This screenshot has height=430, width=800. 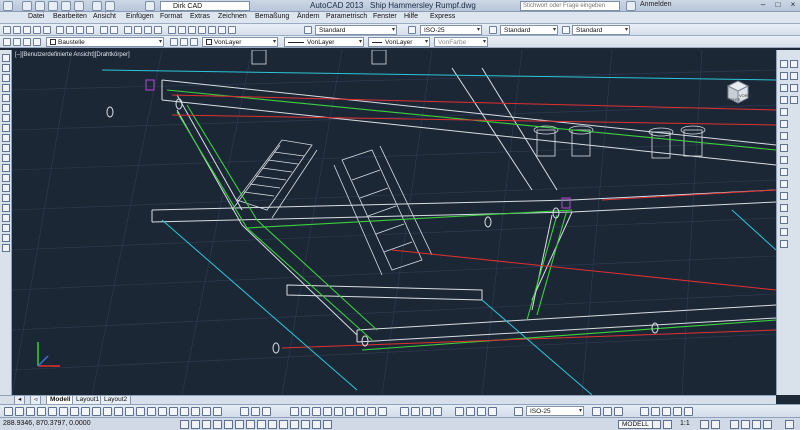 I want to click on copy-object-icon, so click(x=784, y=76).